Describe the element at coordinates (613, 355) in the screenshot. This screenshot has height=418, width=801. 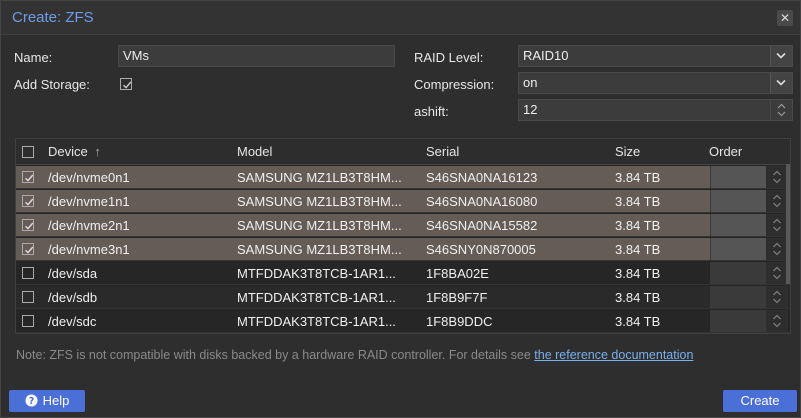
I see `reference-doc-link: the reference documentation` at that location.